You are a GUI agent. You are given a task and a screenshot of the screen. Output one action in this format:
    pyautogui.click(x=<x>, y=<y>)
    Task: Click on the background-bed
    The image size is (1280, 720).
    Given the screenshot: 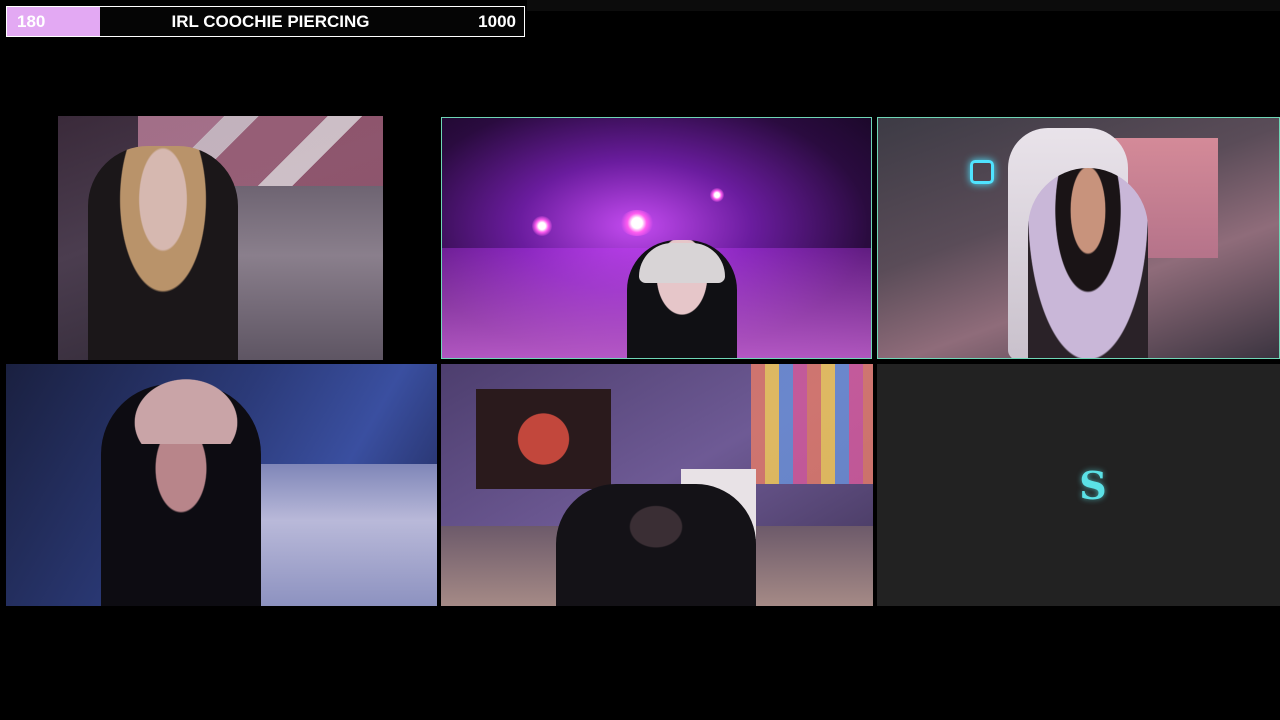 What is the action you would take?
    pyautogui.click(x=336, y=535)
    